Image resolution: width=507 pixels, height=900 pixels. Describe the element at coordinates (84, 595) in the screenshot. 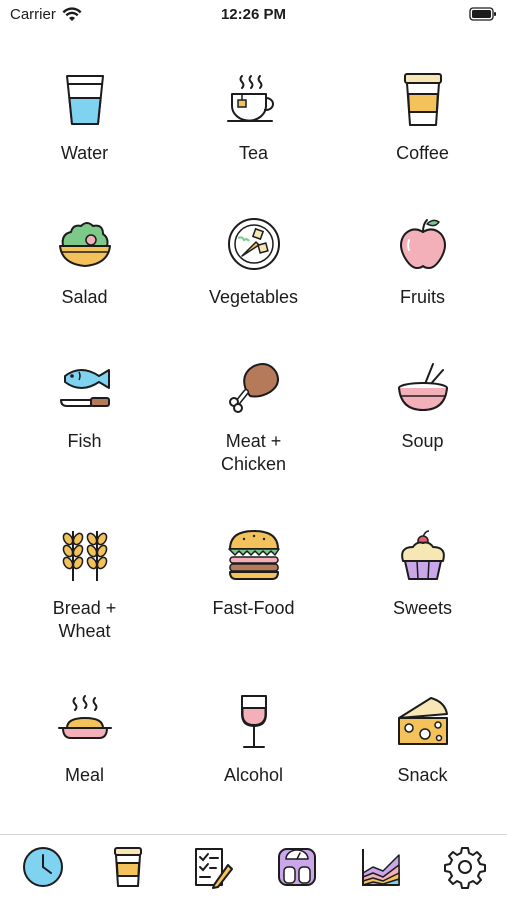

I see `category-bread-wheat: Bread + Wheat` at that location.